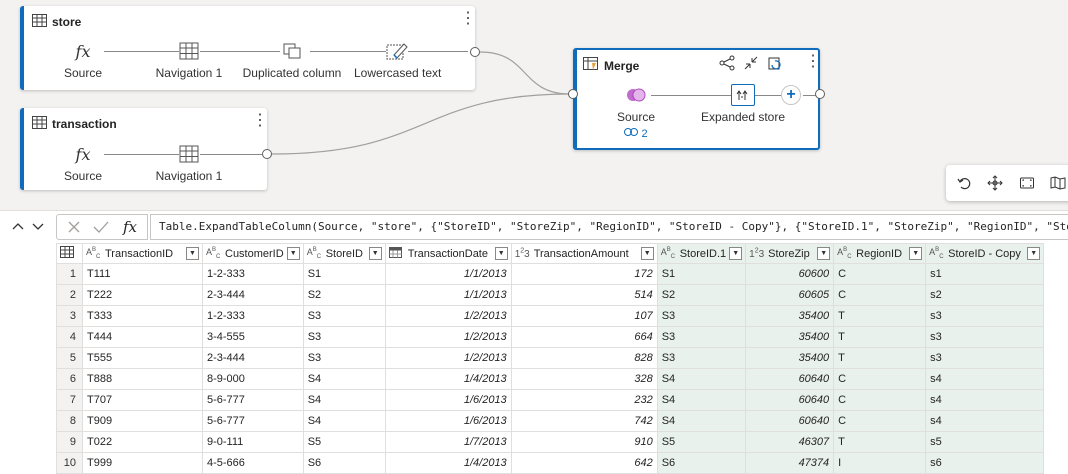  What do you see at coordinates (144, 149) in the screenshot?
I see `query-card-transaction: transaction ⋮ fx Source Navigation 1` at bounding box center [144, 149].